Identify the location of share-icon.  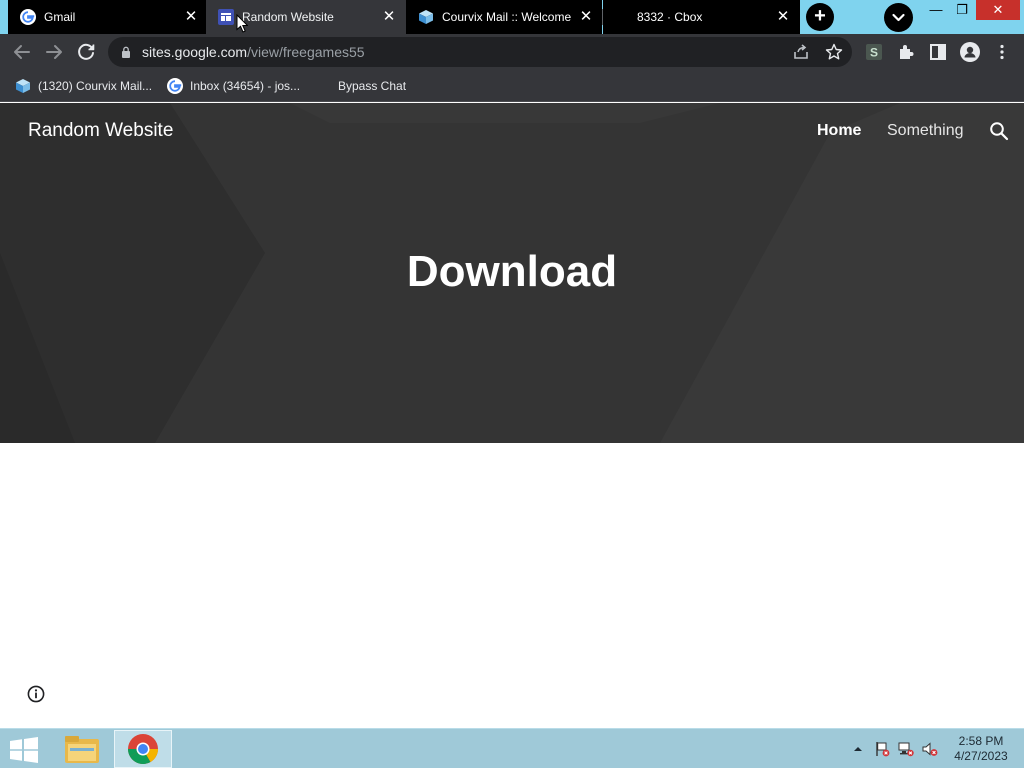
(801, 52).